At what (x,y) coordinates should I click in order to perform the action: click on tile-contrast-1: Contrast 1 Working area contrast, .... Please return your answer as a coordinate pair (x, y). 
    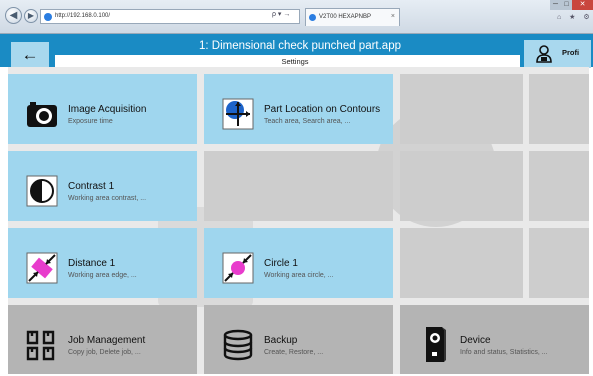
    Looking at the image, I should click on (102, 186).